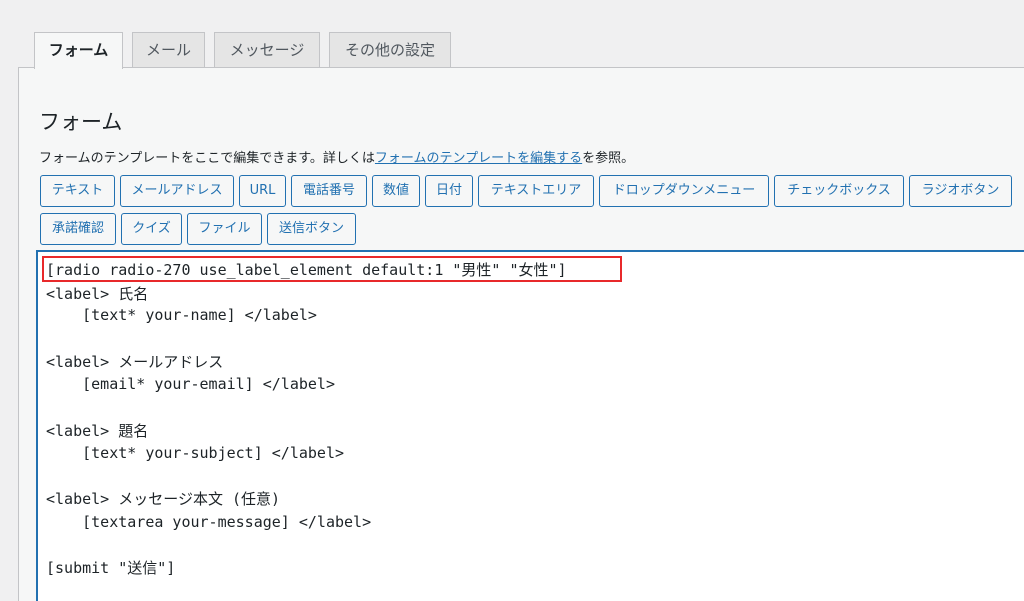 Image resolution: width=1024 pixels, height=601 pixels. I want to click on code-line-label-name: <label> 氏名, so click(97, 294).